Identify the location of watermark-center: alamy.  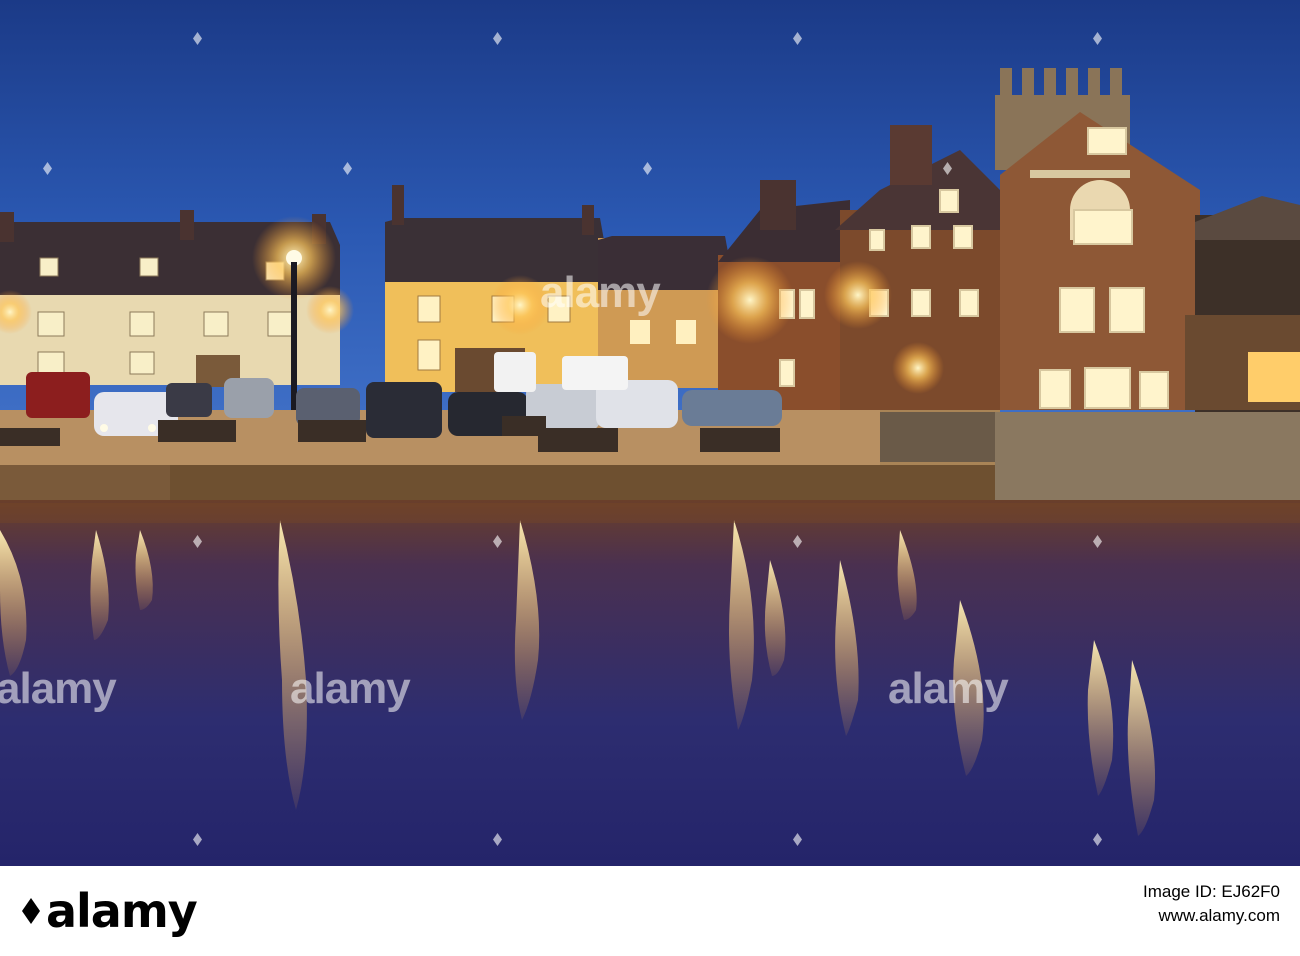
(600, 292).